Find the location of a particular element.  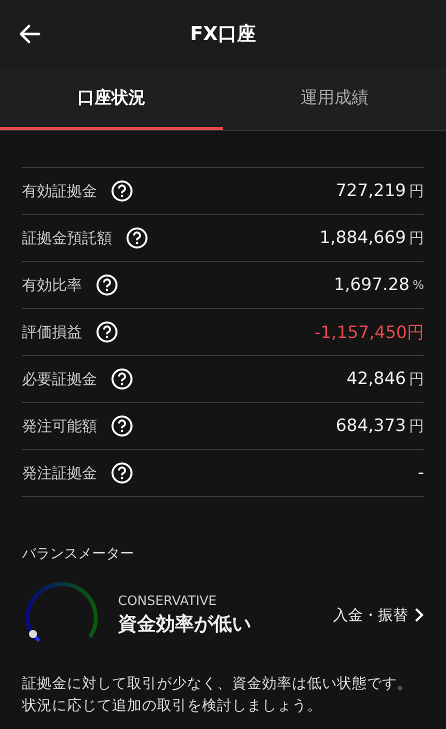

section-title: バランスメーター is located at coordinates (78, 554).